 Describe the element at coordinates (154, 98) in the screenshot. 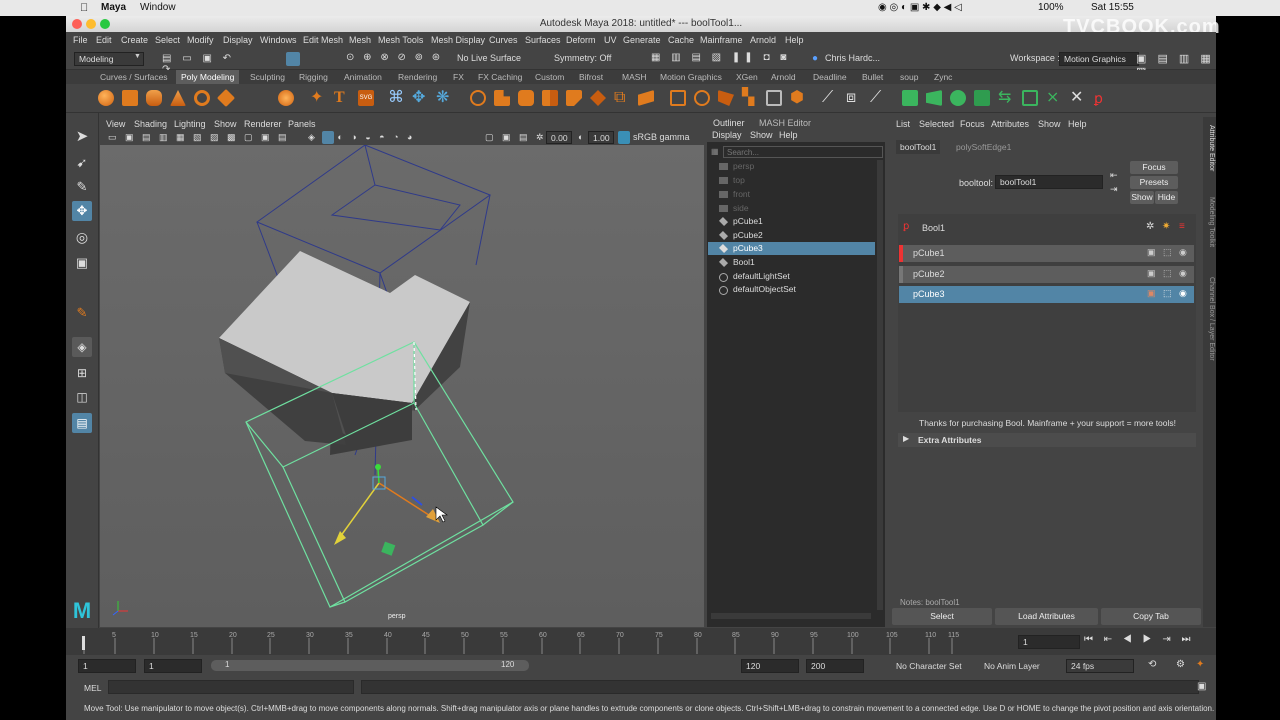

I see `poly-cylinder-icon` at that location.